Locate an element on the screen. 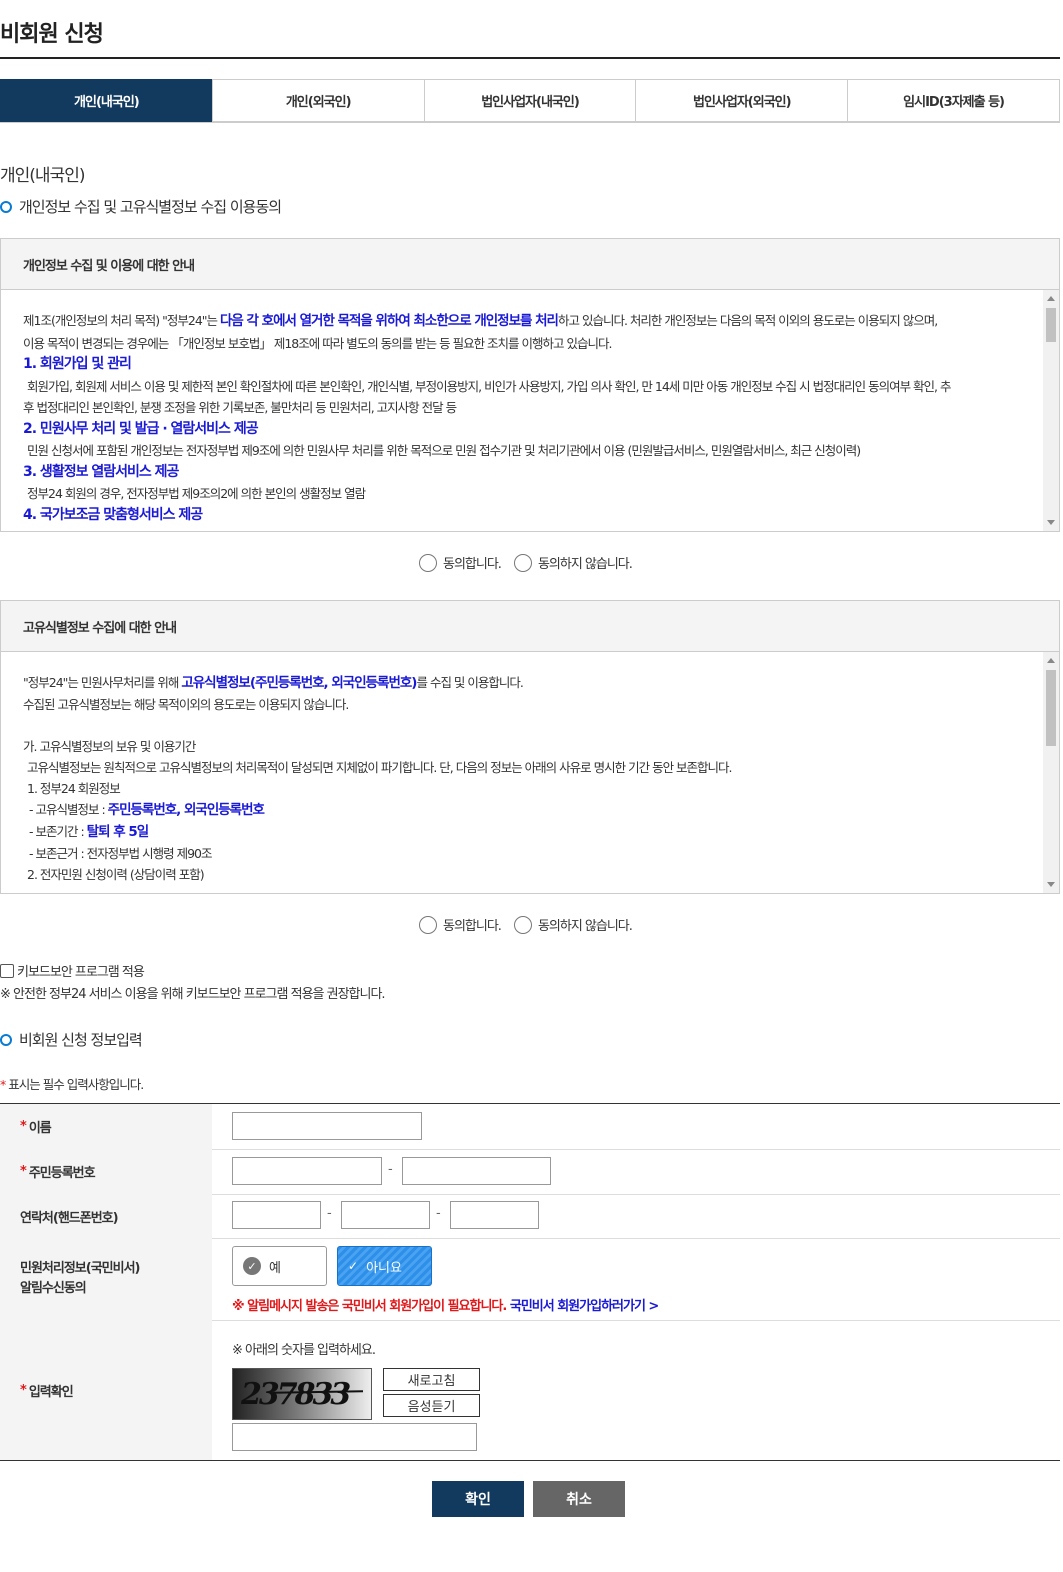 The image size is (1063, 1572). consent-section-title: 개인정보 수집 및 고유식별정보 수집 이용동의 is located at coordinates (141, 206).